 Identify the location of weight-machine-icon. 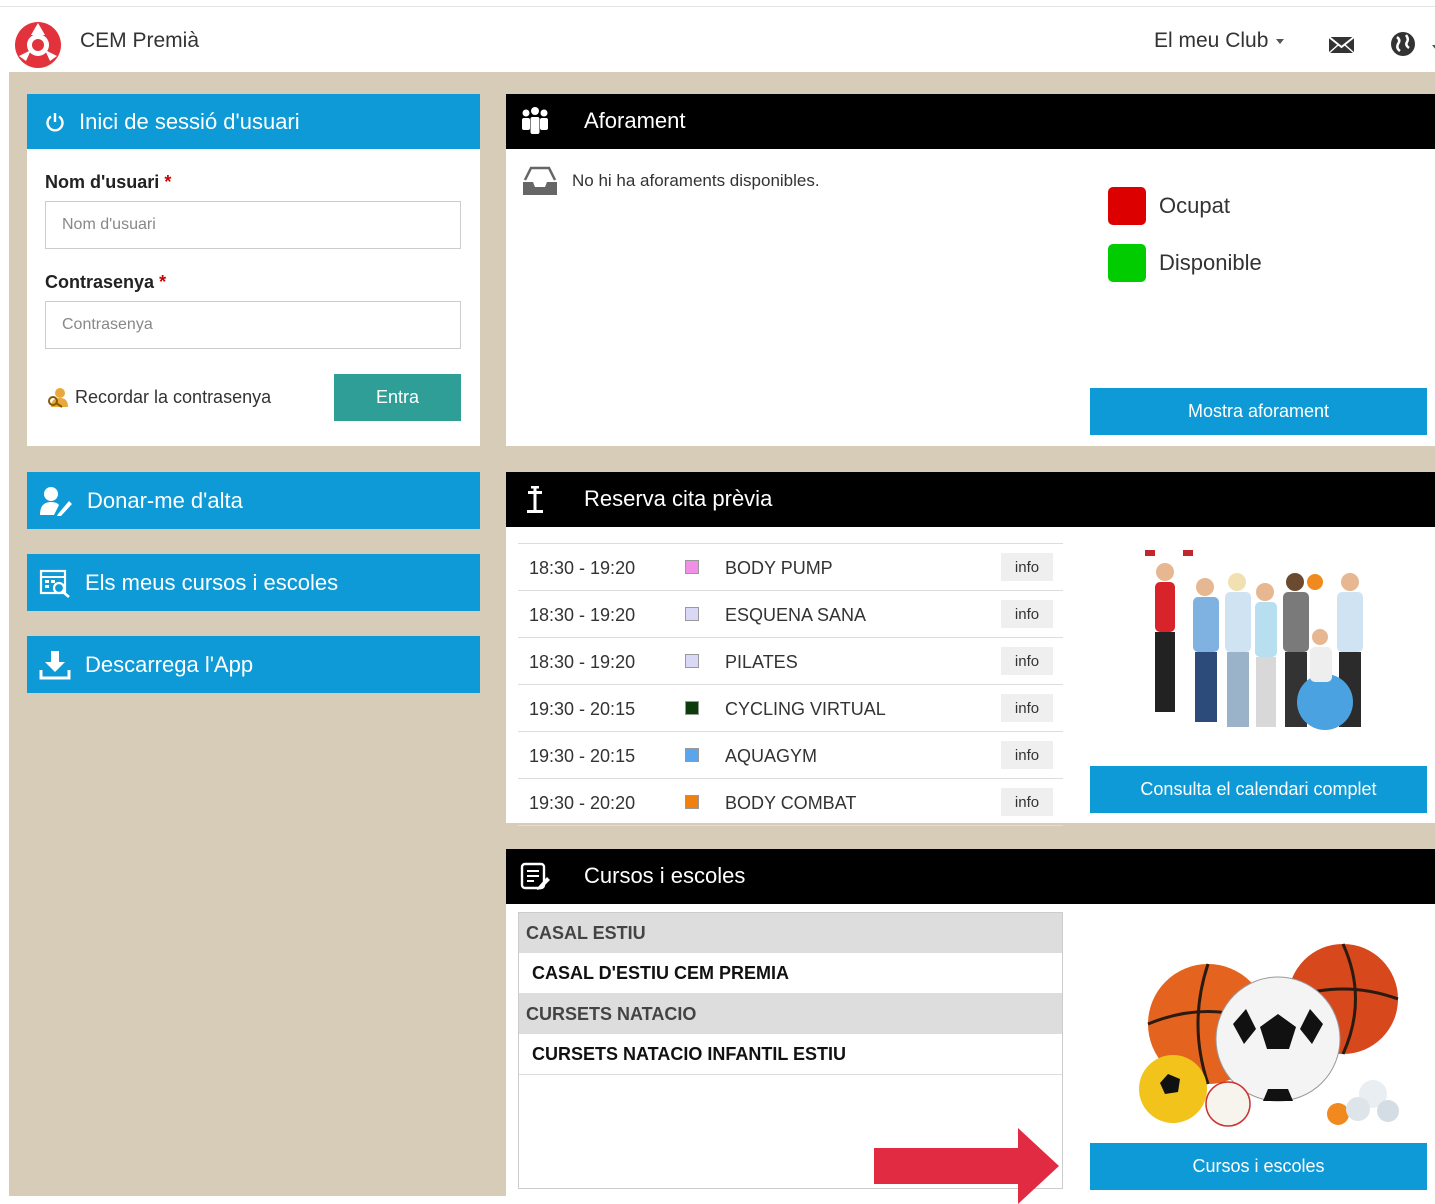
(535, 499).